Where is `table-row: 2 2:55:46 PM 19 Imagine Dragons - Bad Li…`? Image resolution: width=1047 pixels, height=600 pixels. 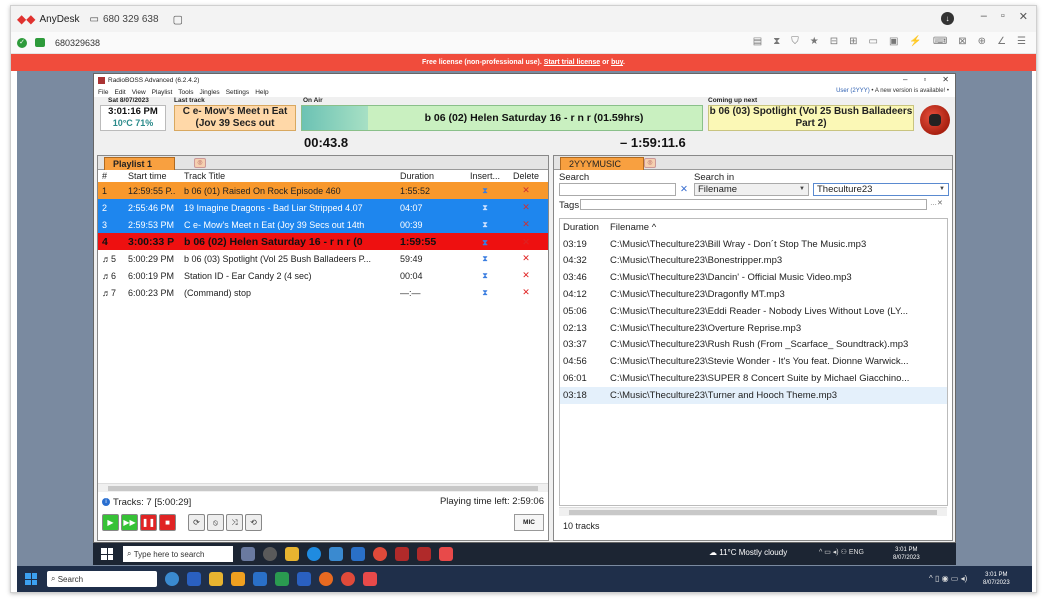 table-row: 2 2:55:46 PM 19 Imagine Dragons - Bad Li… is located at coordinates (323, 207).